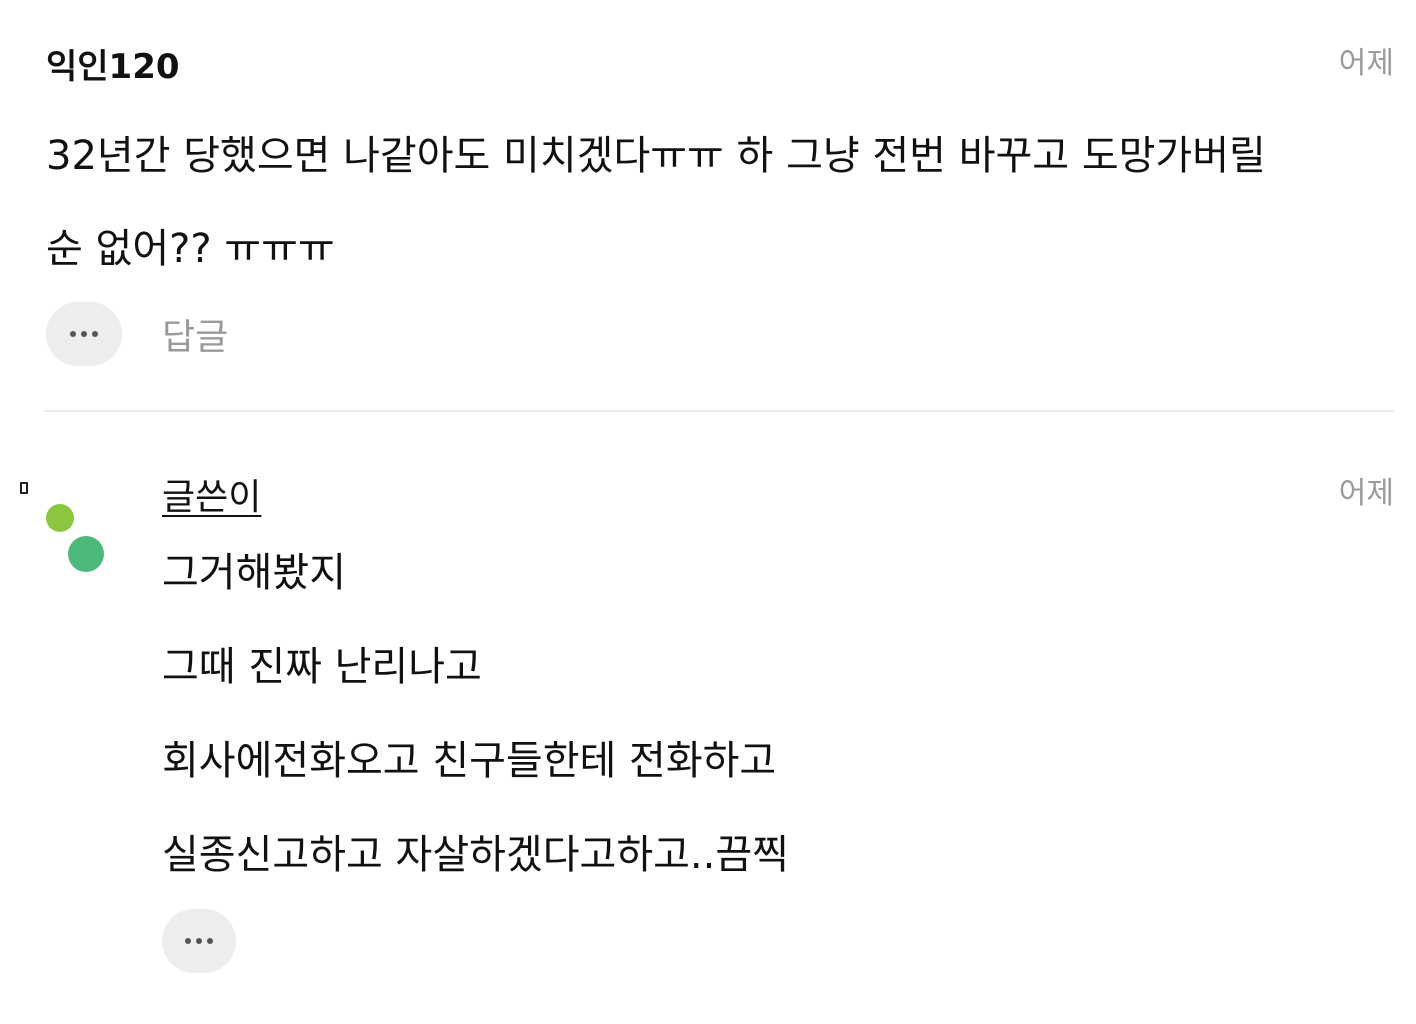  Describe the element at coordinates (86, 554) in the screenshot. I see `avatar-dot-large` at that location.